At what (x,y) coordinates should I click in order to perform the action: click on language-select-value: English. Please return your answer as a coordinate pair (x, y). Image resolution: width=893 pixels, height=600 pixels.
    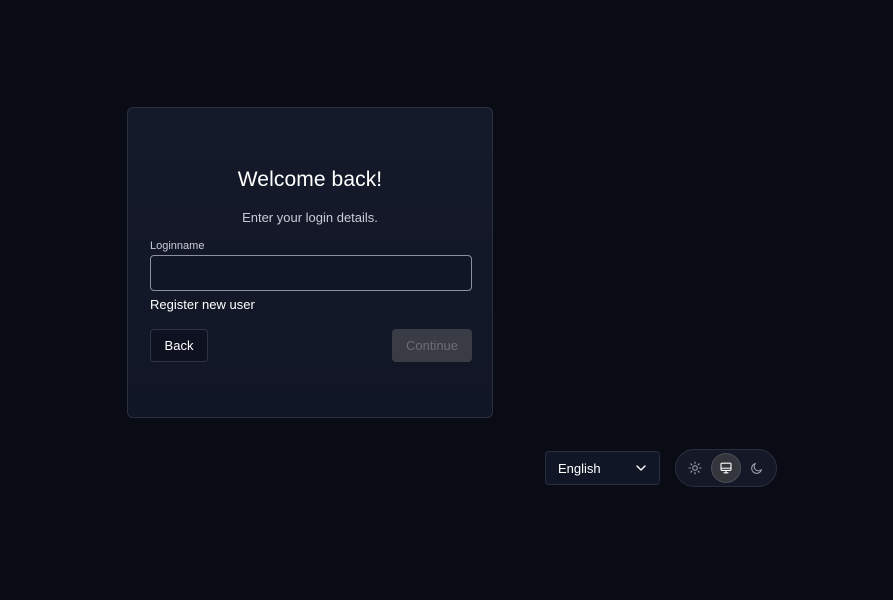
    Looking at the image, I should click on (579, 468).